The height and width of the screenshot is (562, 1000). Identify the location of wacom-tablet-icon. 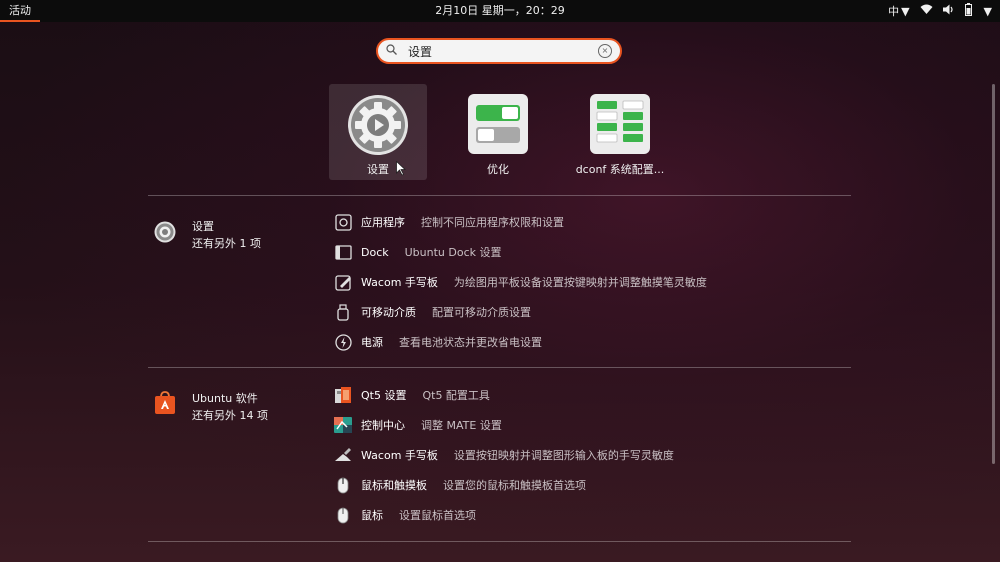
(343, 282).